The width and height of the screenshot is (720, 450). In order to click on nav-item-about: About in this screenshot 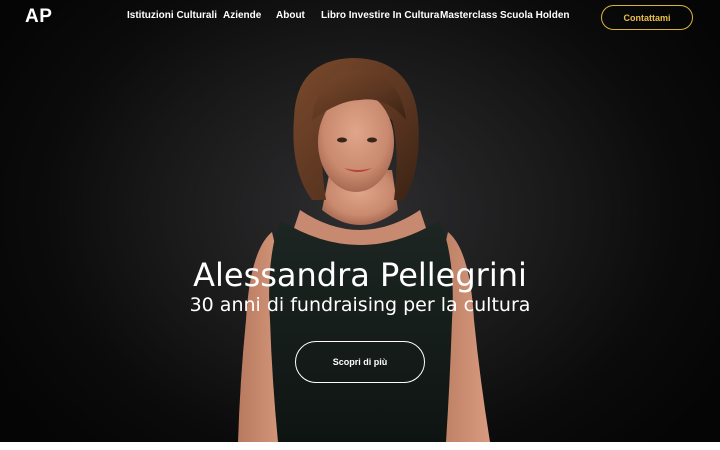, I will do `click(290, 15)`.